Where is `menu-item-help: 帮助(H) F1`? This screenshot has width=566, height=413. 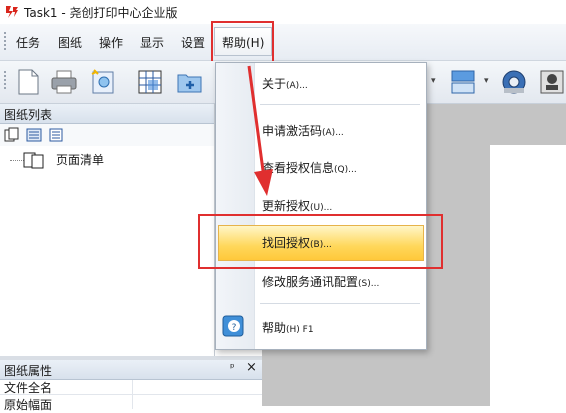 menu-item-help: 帮助(H) F1 is located at coordinates (288, 327).